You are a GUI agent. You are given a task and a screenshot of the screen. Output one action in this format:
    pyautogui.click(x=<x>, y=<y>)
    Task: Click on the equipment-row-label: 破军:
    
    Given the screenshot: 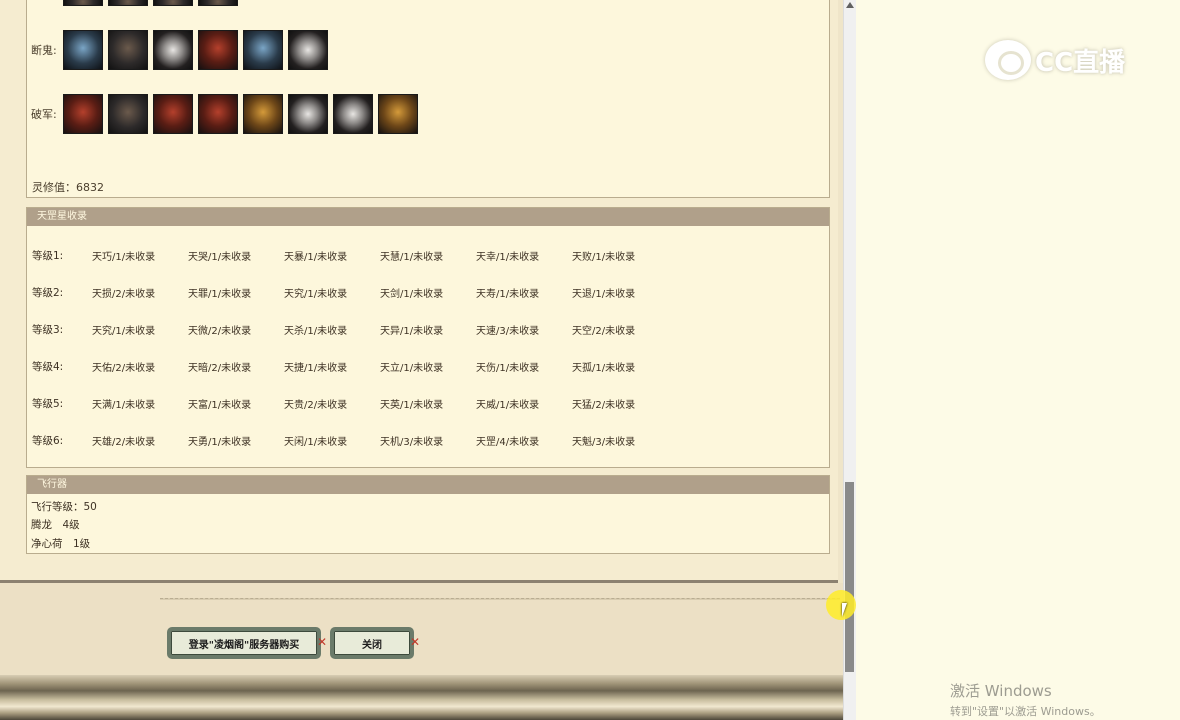 What is the action you would take?
    pyautogui.click(x=44, y=114)
    